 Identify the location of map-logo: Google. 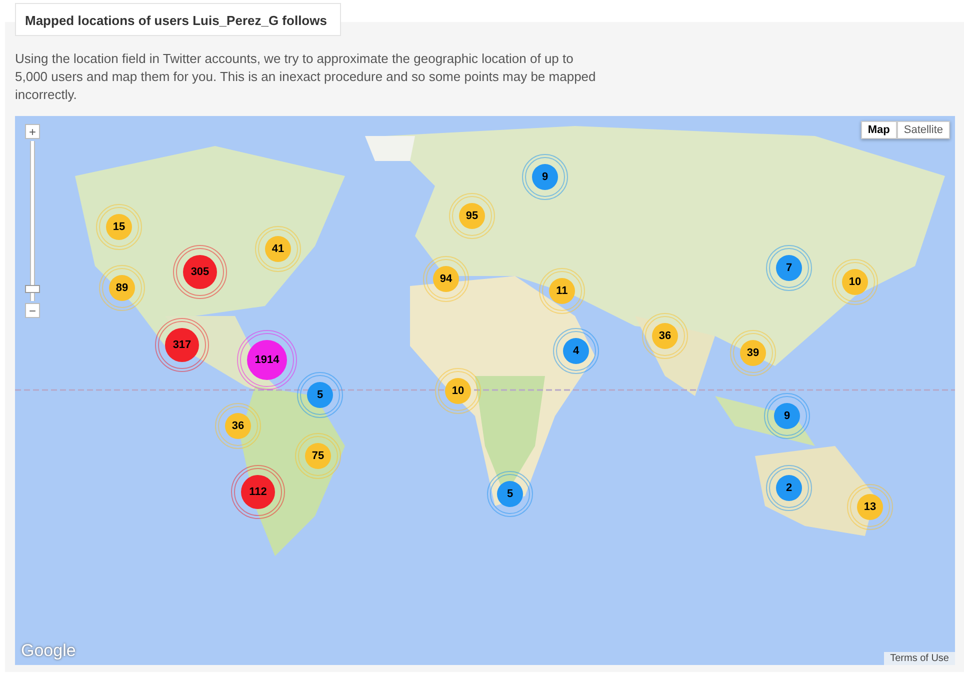
(48, 651).